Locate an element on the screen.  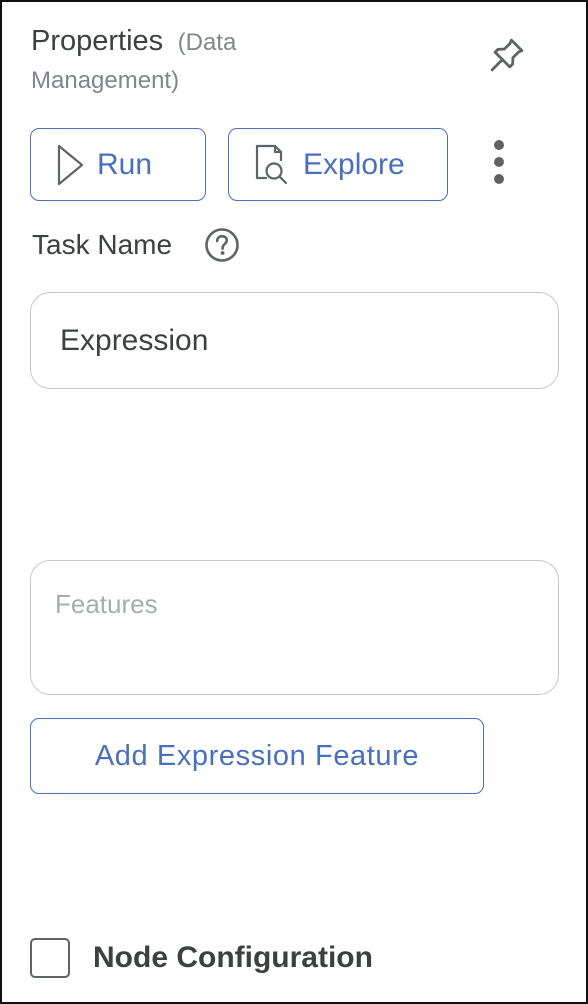
panel-subtitle-line2: Management) is located at coordinates (105, 80).